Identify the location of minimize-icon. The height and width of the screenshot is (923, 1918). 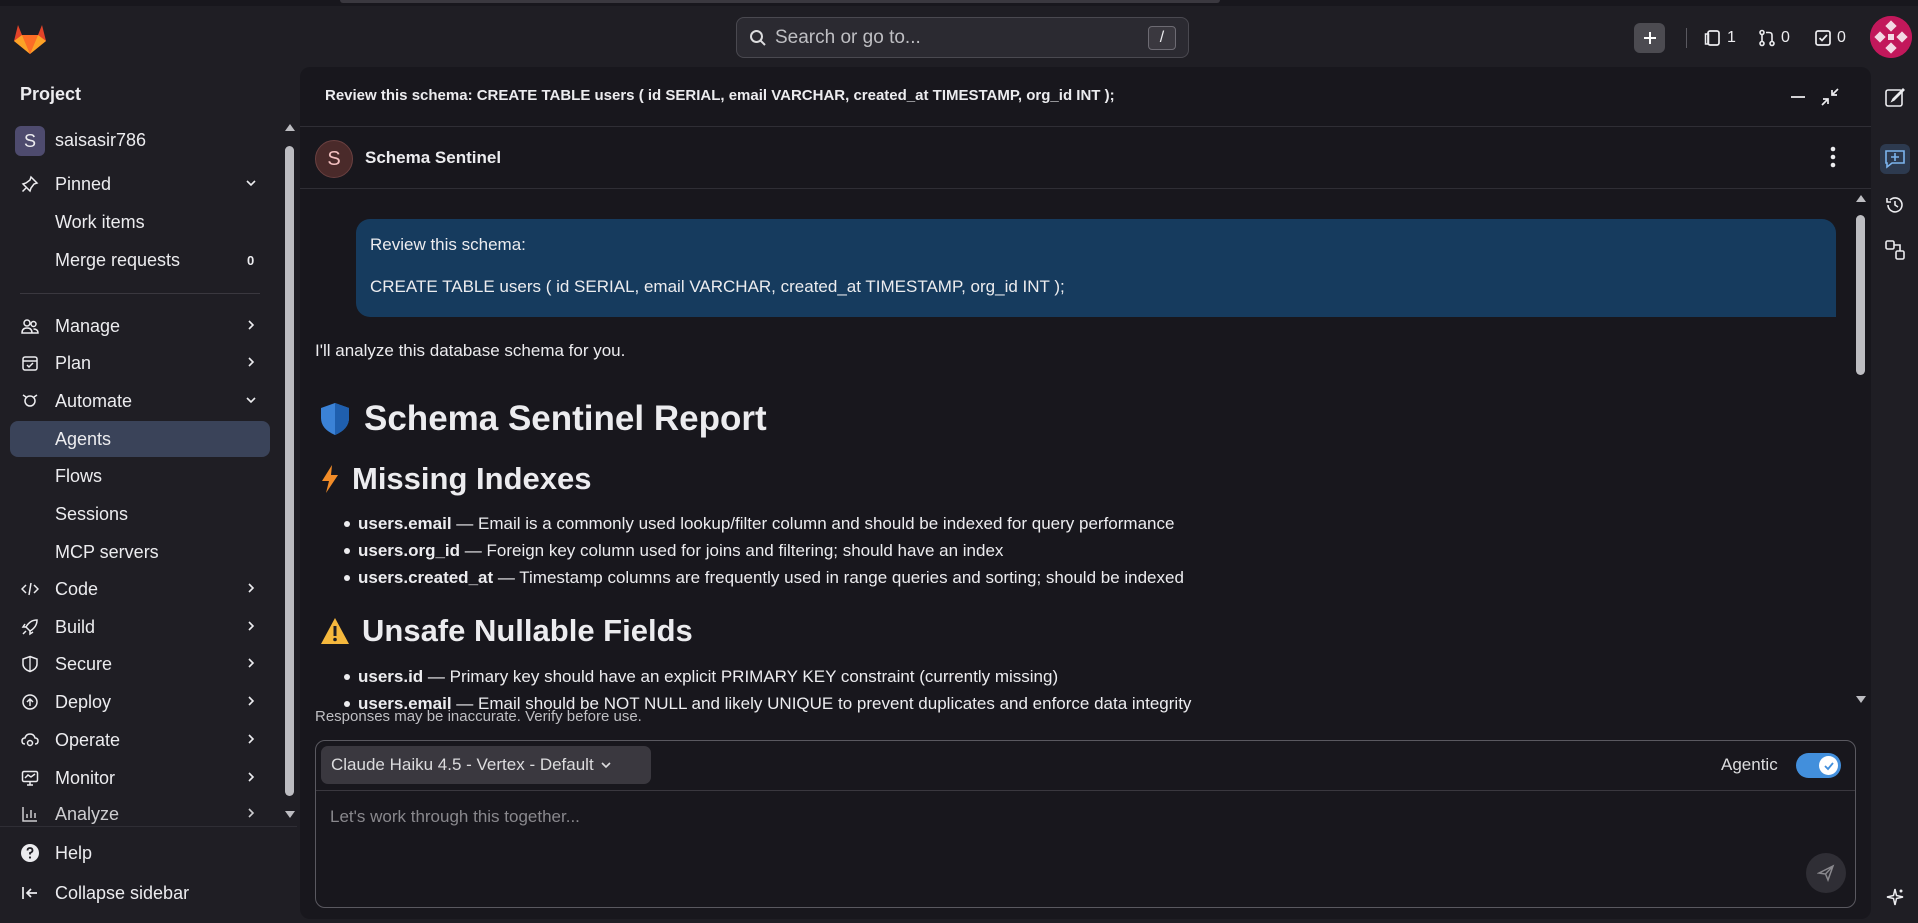
(1798, 97).